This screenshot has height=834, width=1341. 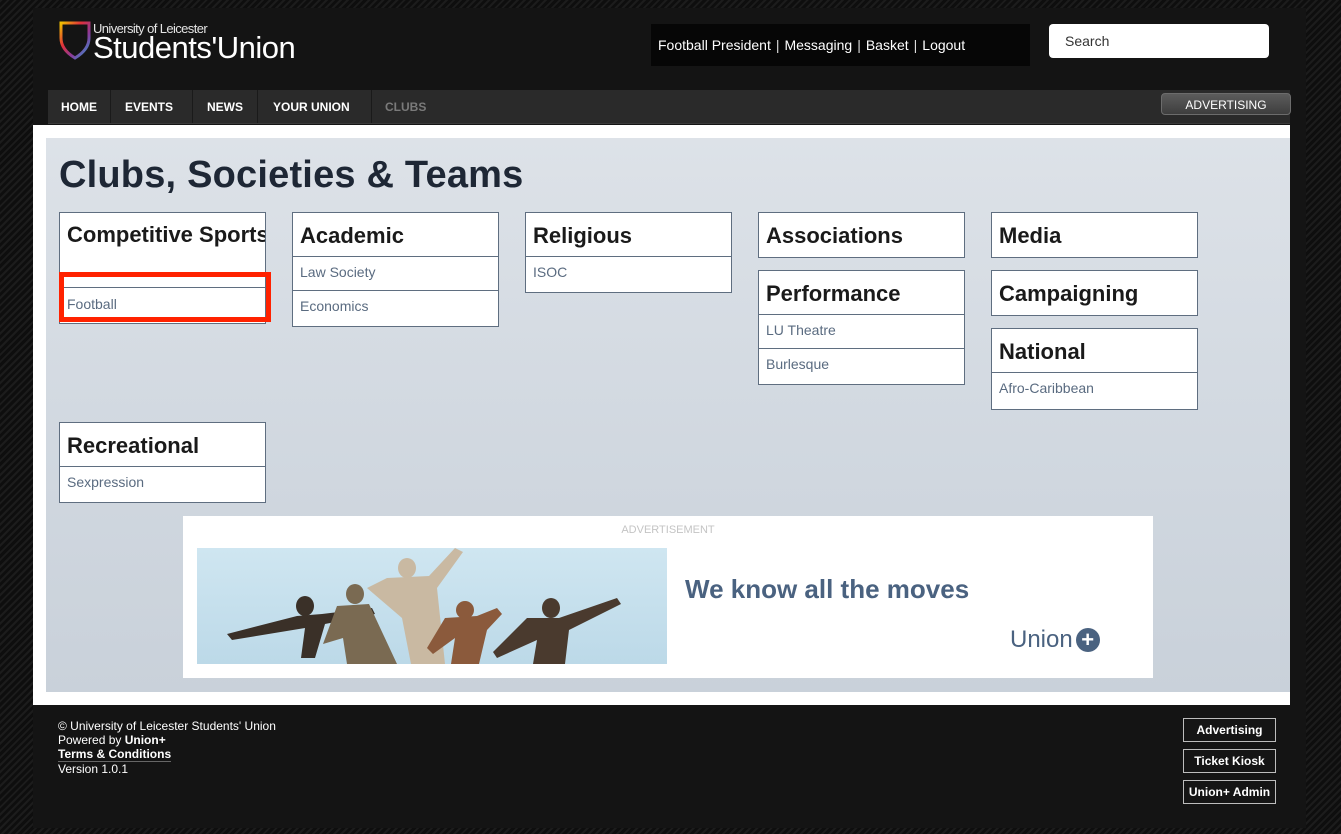 I want to click on category-performance: Performance LU Theatre Burlesque, so click(x=861, y=327).